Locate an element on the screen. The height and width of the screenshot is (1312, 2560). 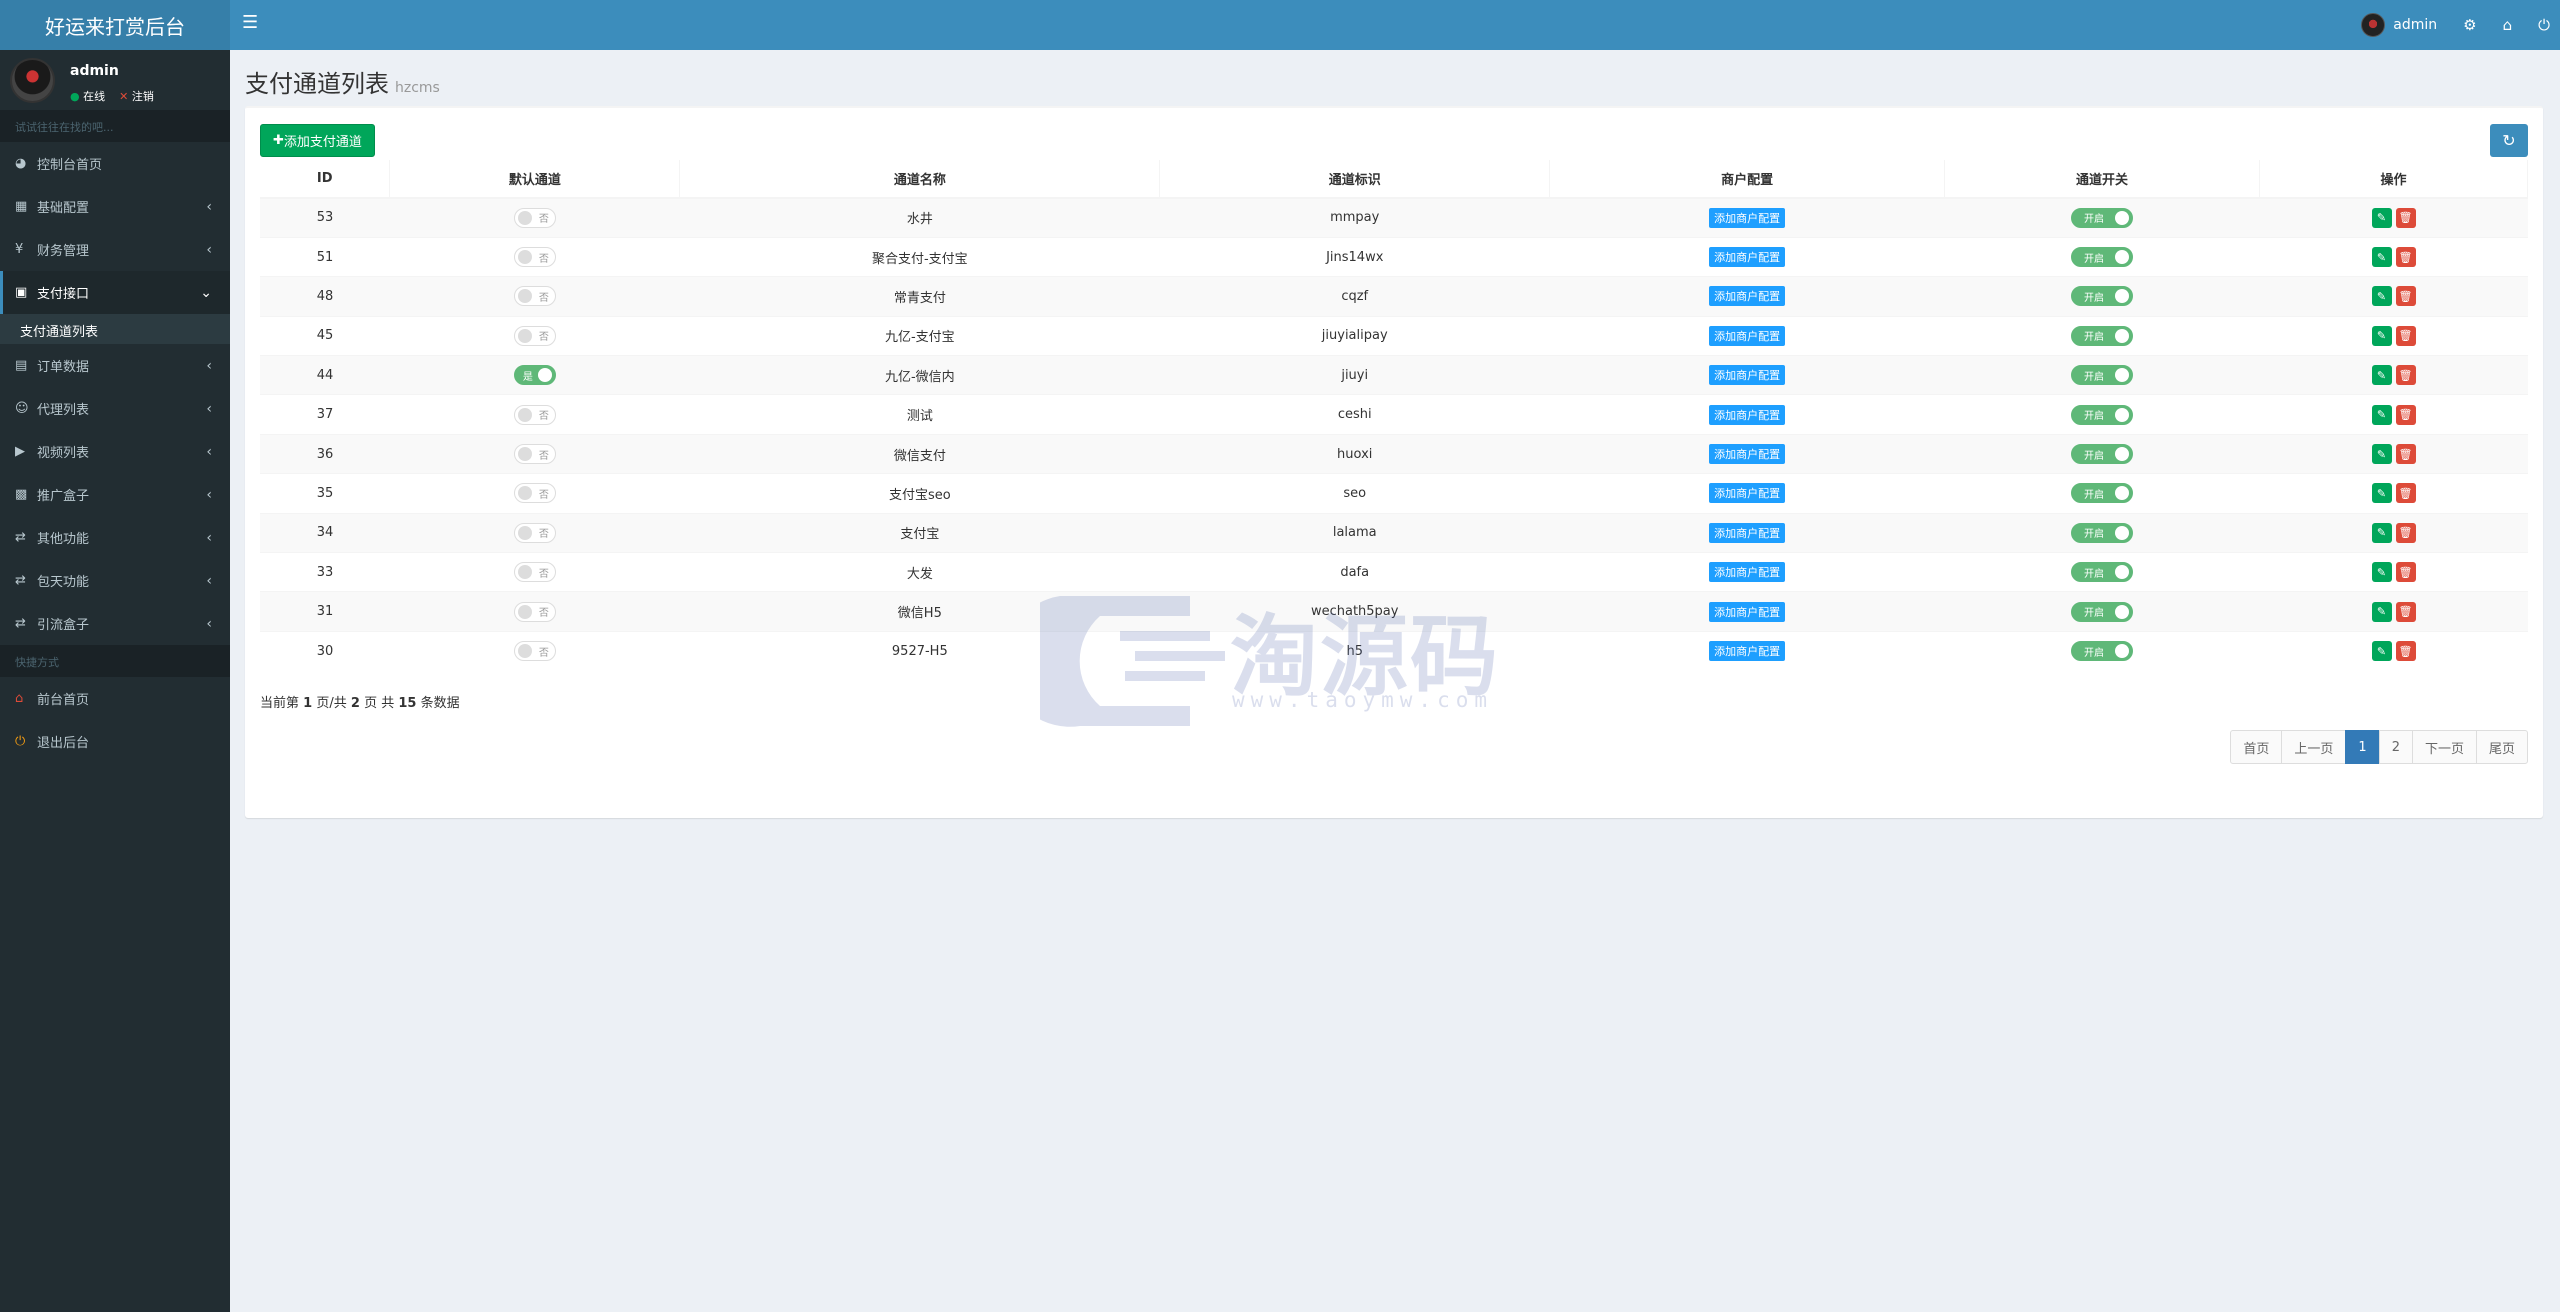
sidebar-item-daily: ⇄ 包天功能 ‹ is located at coordinates (115, 580).